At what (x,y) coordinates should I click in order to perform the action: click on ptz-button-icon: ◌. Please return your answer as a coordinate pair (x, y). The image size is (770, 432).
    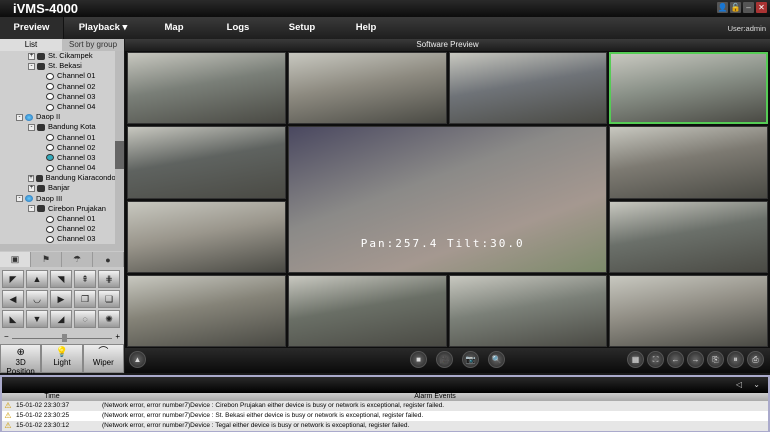
    Looking at the image, I should click on (85, 319).